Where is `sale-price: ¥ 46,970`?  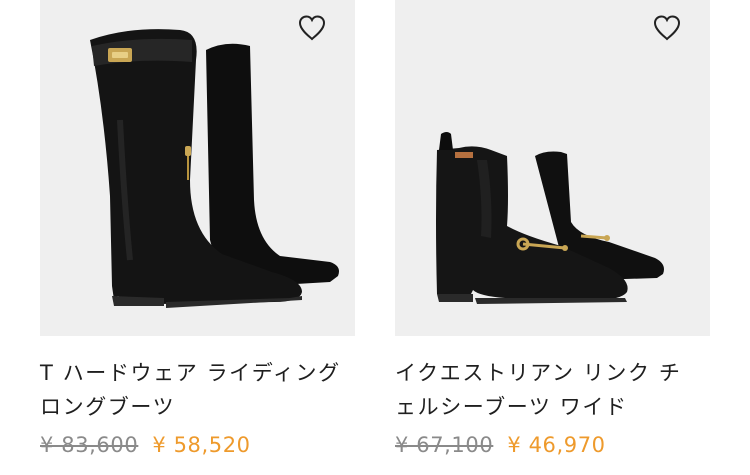
sale-price: ¥ 46,970 is located at coordinates (556, 445).